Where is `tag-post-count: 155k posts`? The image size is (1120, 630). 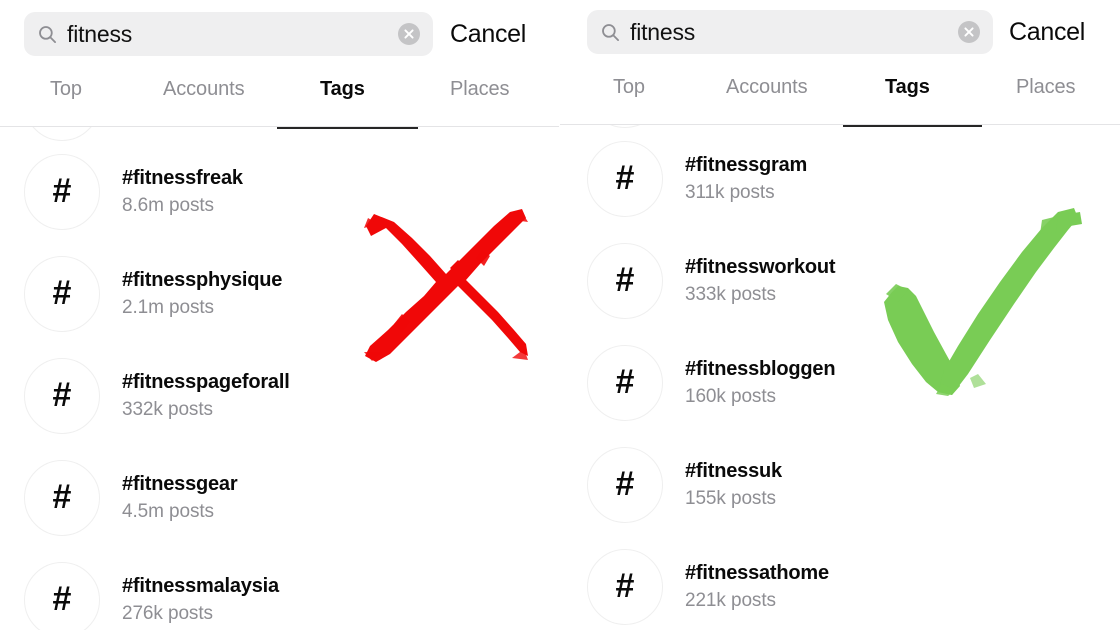
tag-post-count: 155k posts is located at coordinates (730, 499).